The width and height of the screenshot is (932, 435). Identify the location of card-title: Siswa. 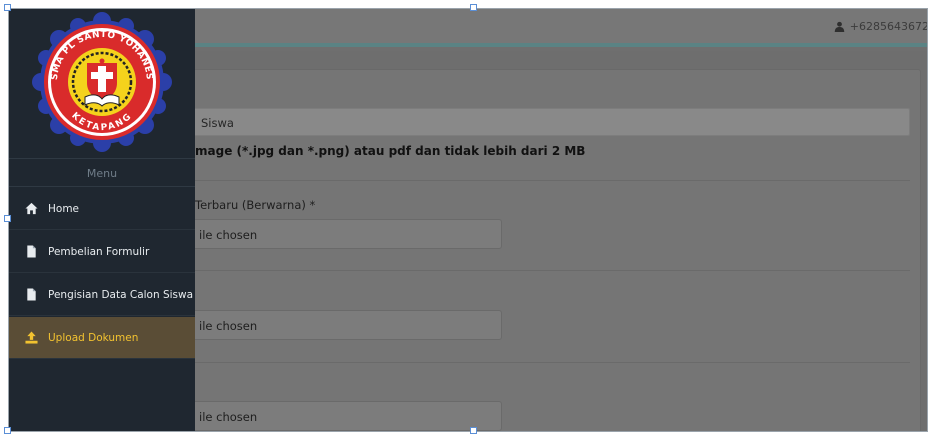
(217, 123).